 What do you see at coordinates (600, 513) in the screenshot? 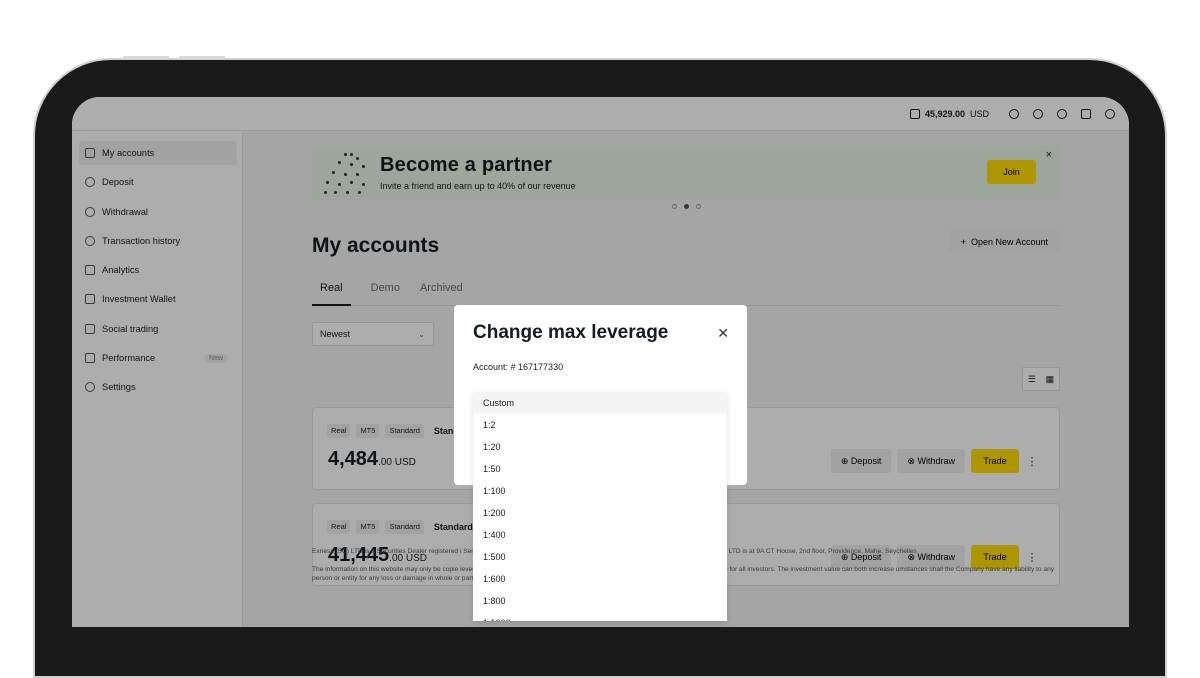
I see `leverage-option: 1:200` at bounding box center [600, 513].